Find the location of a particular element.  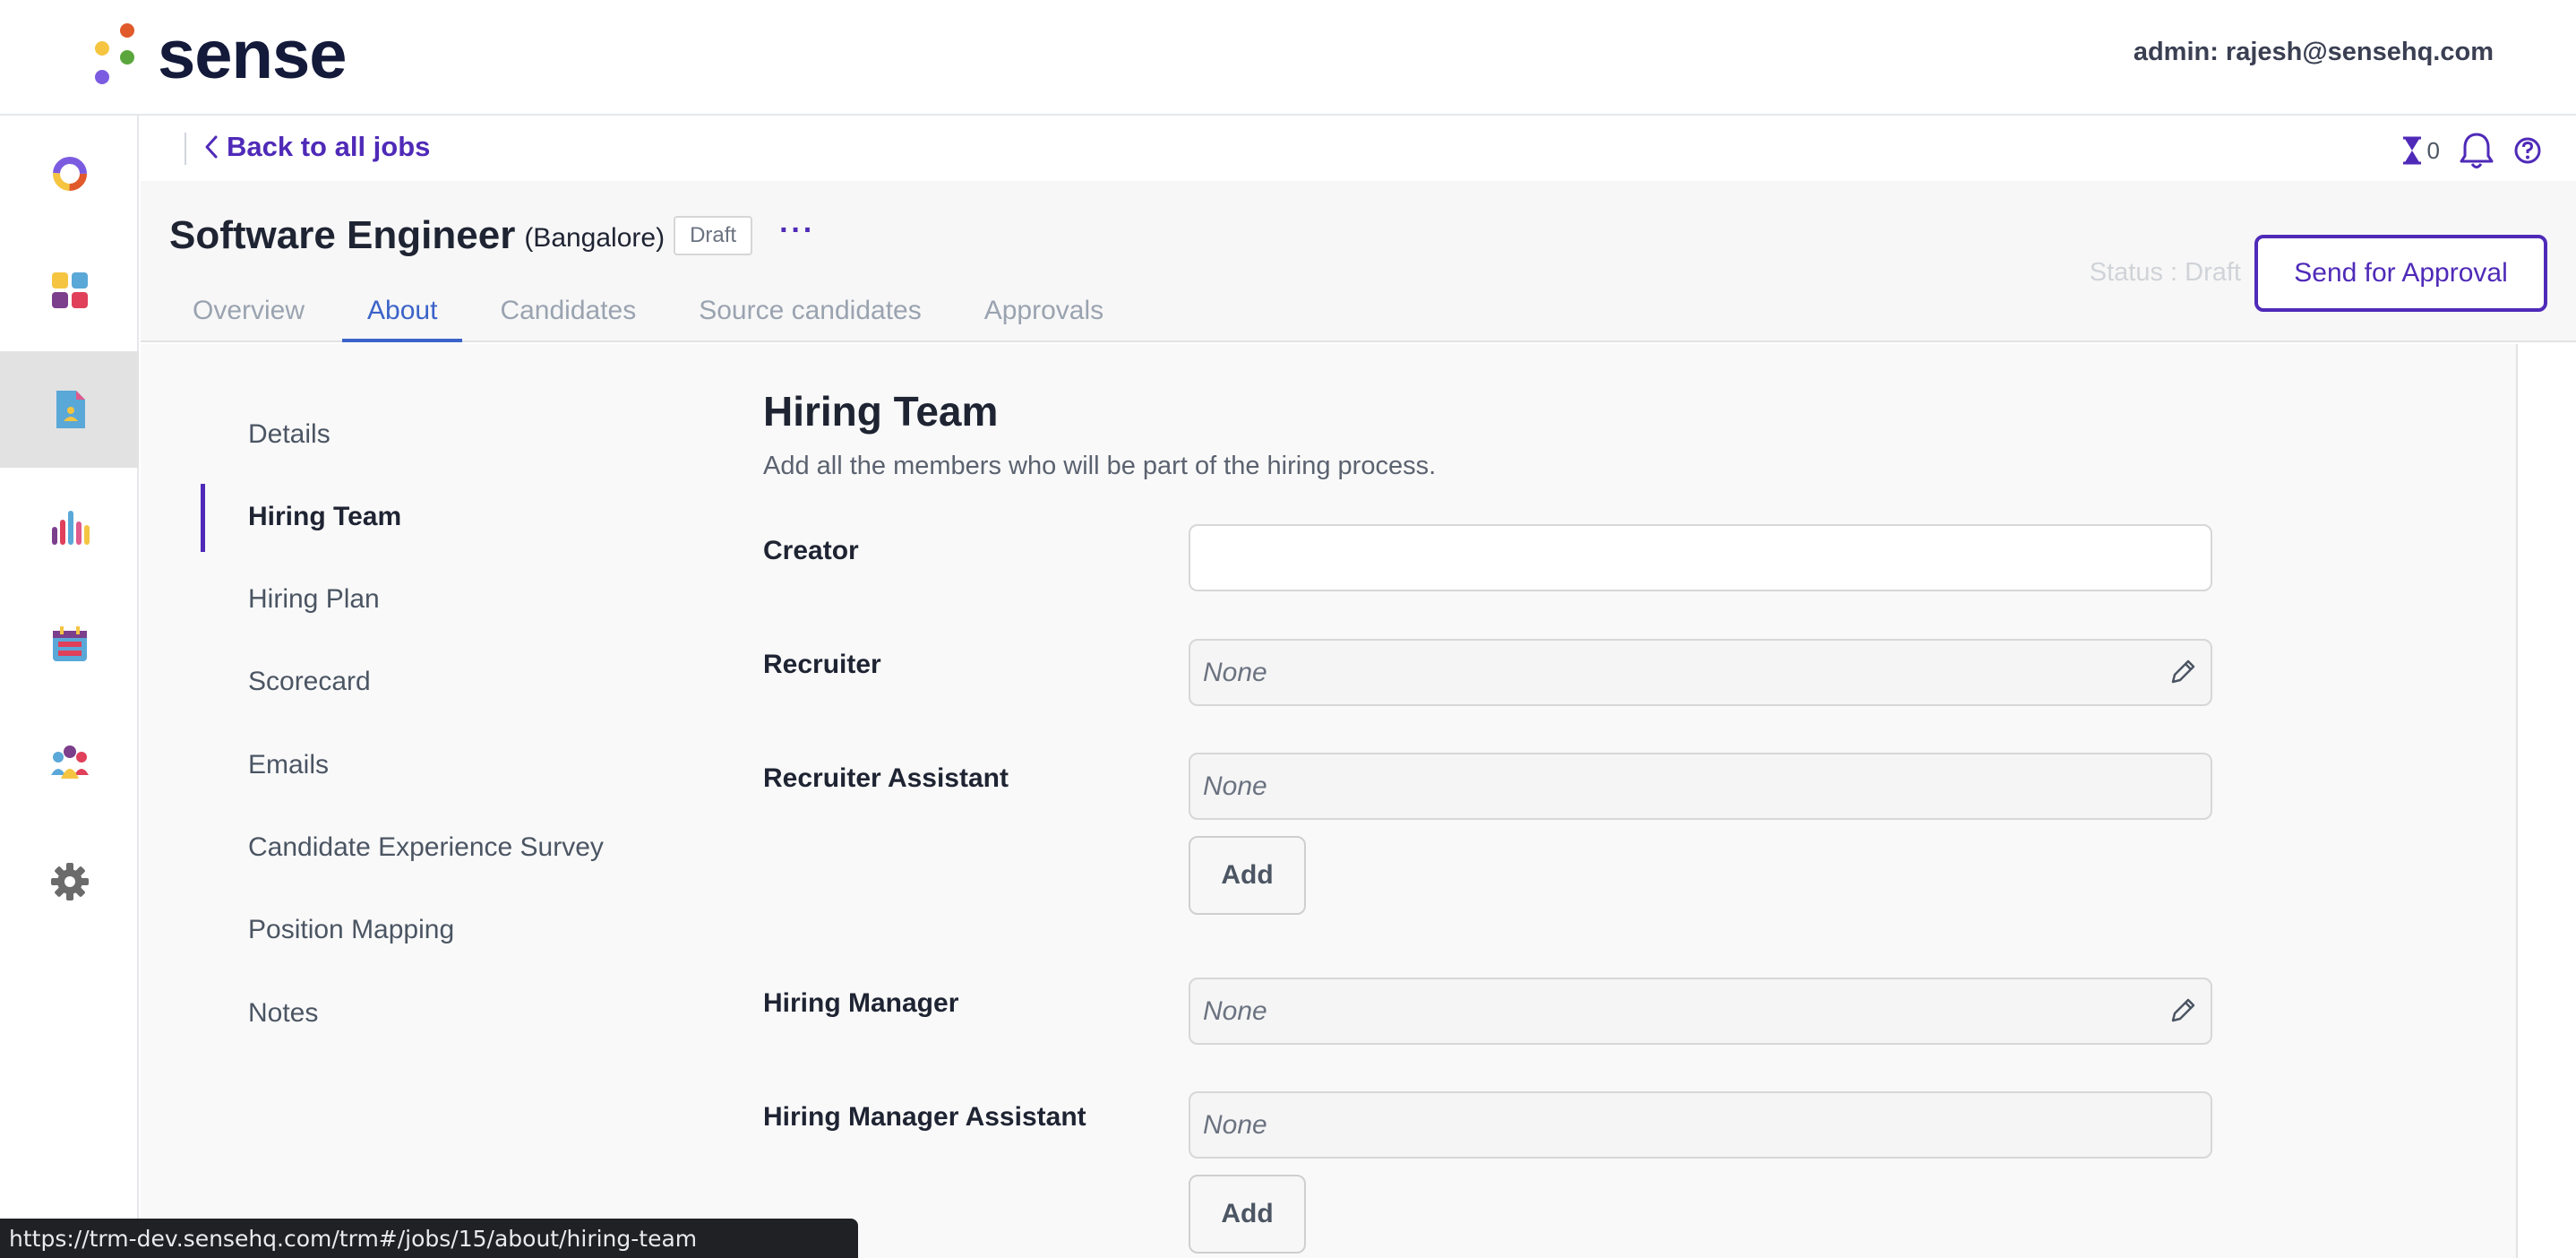

rail-item-jobs is located at coordinates (69, 409).